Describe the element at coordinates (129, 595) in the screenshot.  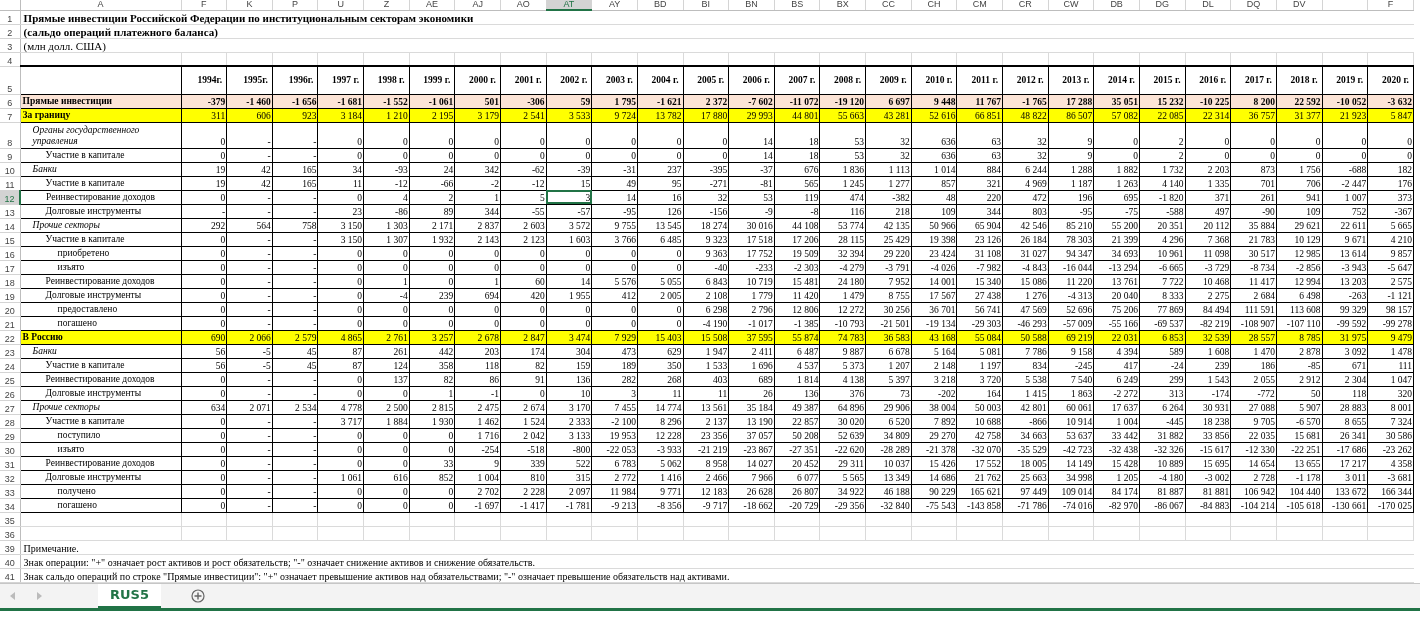
I see `sheet-tab: RUS5` at that location.